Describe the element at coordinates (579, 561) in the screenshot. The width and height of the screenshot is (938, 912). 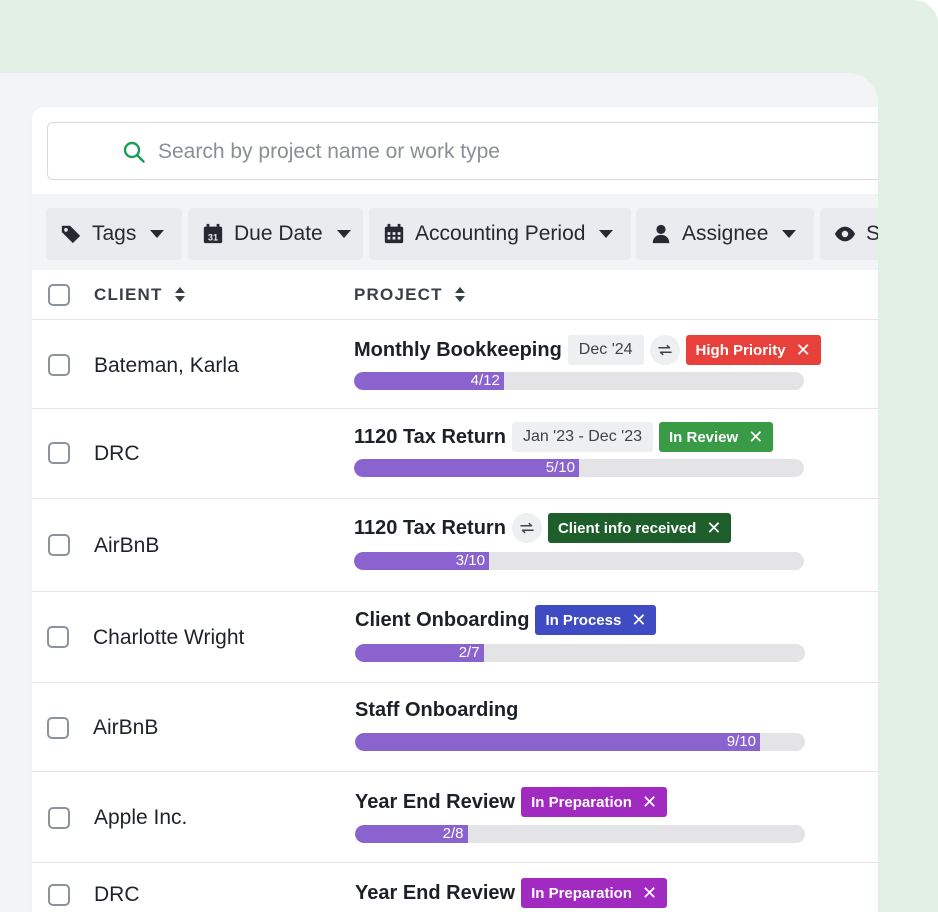
I see `progress-bar: 3/10` at that location.